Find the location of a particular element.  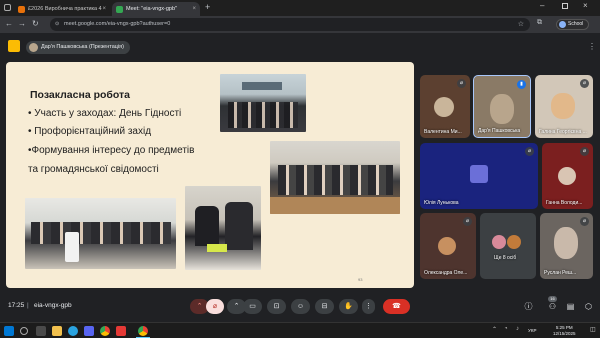

network-icon: ◔ is located at coordinates (506, 329).